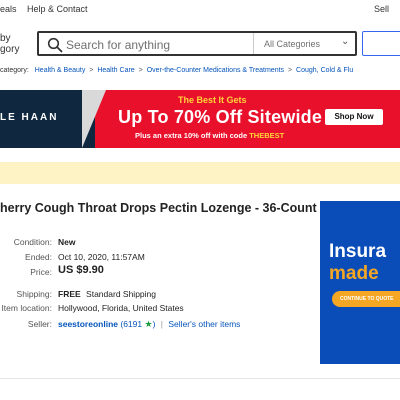 This screenshot has width=400, height=400. What do you see at coordinates (200, 9) in the screenshot?
I see `top-links-bar: eals Help & Contact Sell` at bounding box center [200, 9].